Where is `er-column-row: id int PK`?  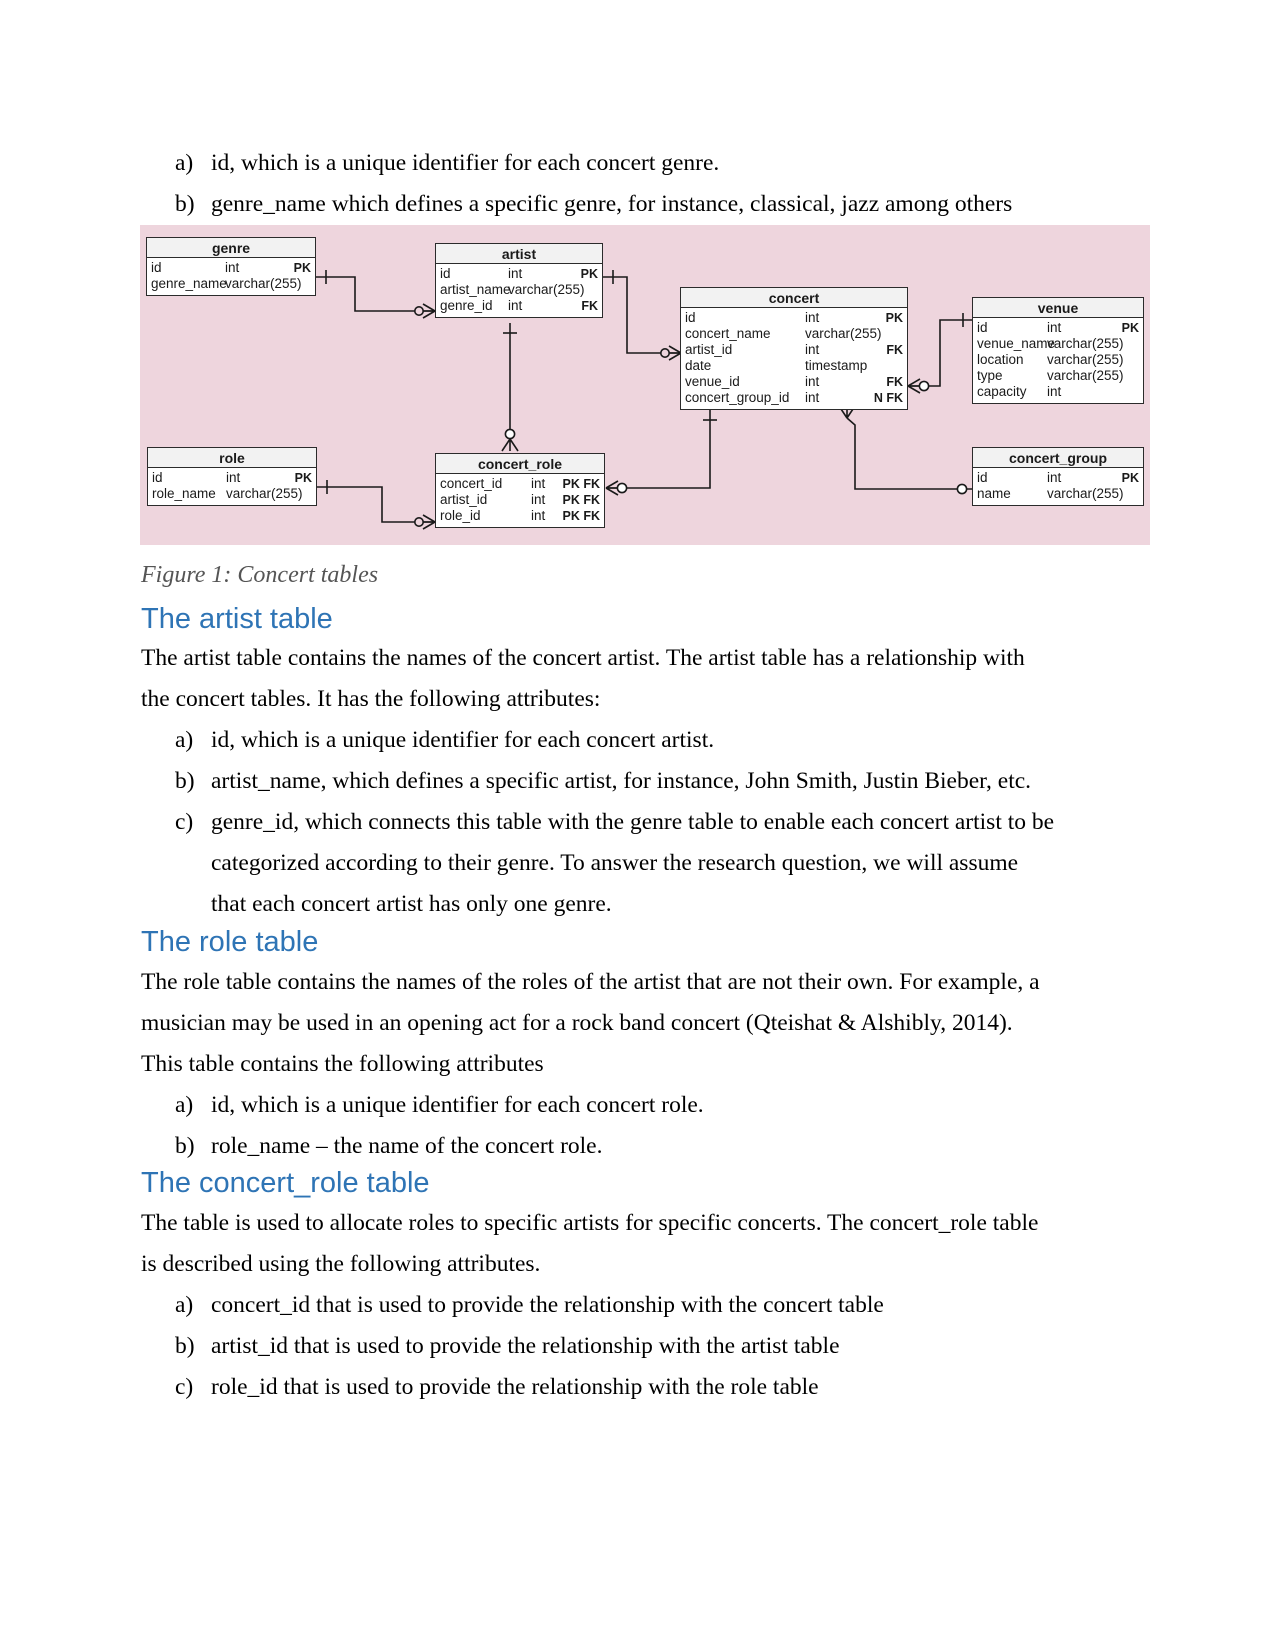 er-column-row: id int PK is located at coordinates (232, 478).